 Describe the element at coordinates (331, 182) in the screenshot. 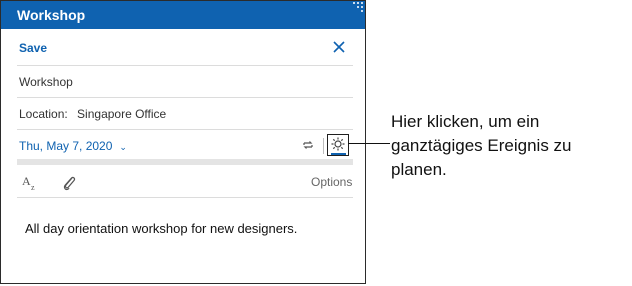

I see `options-button: Options` at that location.